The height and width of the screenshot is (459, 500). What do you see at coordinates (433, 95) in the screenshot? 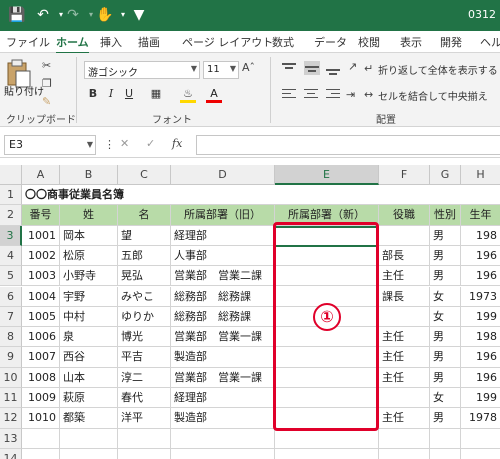
I see `merge-center-button: セルを結合して中央揃え` at bounding box center [433, 95].